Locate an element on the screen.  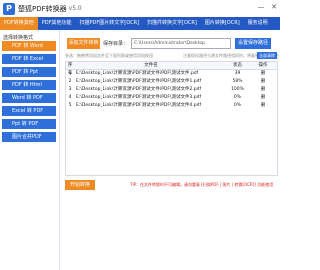
row-status: 100% is located at coordinates (237, 89).